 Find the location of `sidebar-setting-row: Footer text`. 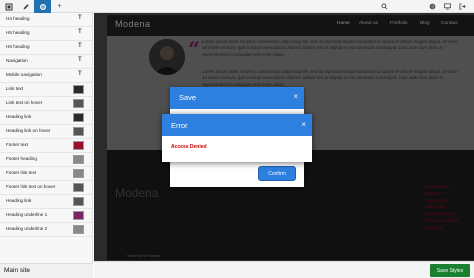

sidebar-setting-row: Footer text is located at coordinates (46, 146).